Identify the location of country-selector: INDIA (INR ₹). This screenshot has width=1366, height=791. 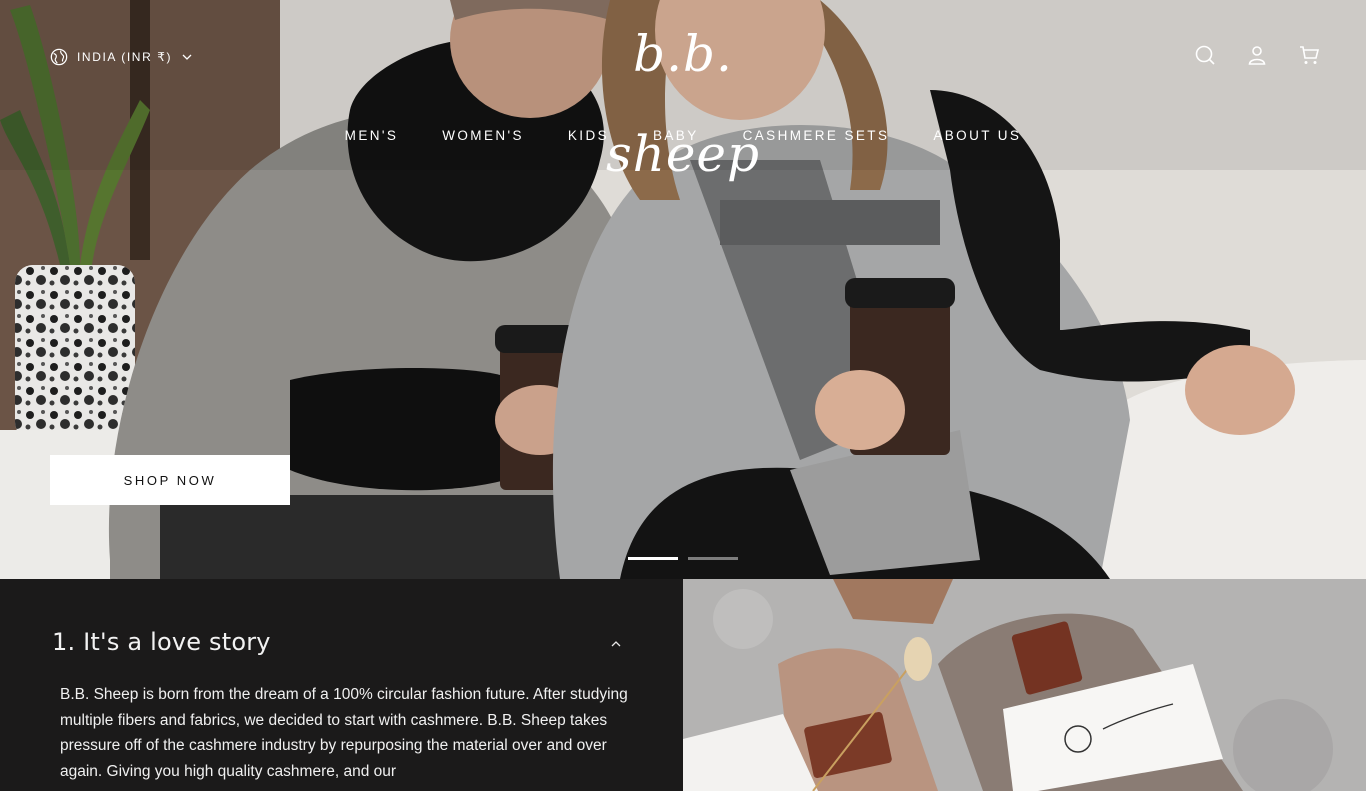
(121, 57).